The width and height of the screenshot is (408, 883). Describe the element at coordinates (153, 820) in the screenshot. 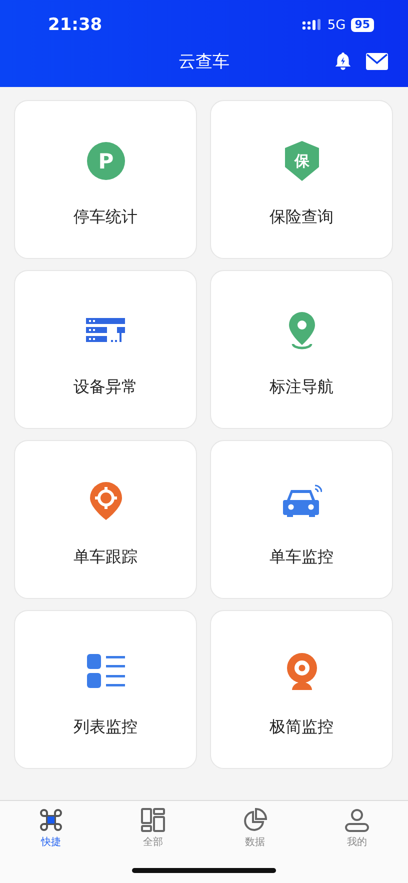

I see `dashboard-icon` at that location.